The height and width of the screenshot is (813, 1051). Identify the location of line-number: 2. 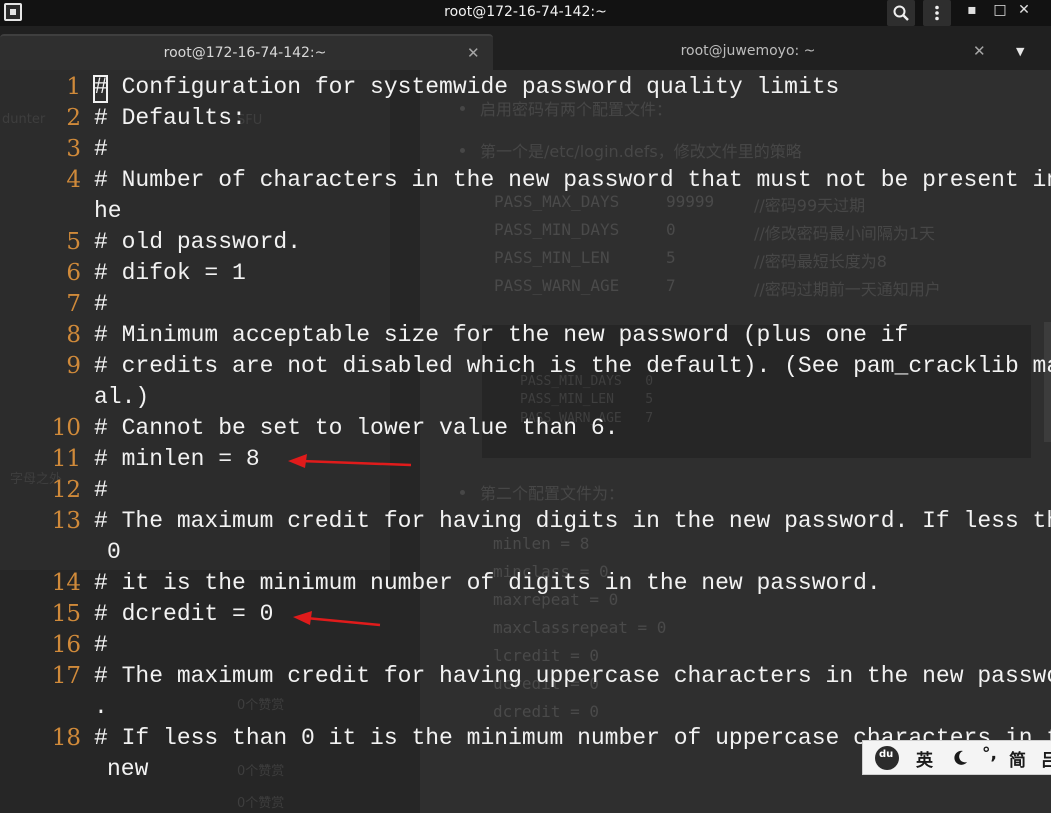
(73, 118).